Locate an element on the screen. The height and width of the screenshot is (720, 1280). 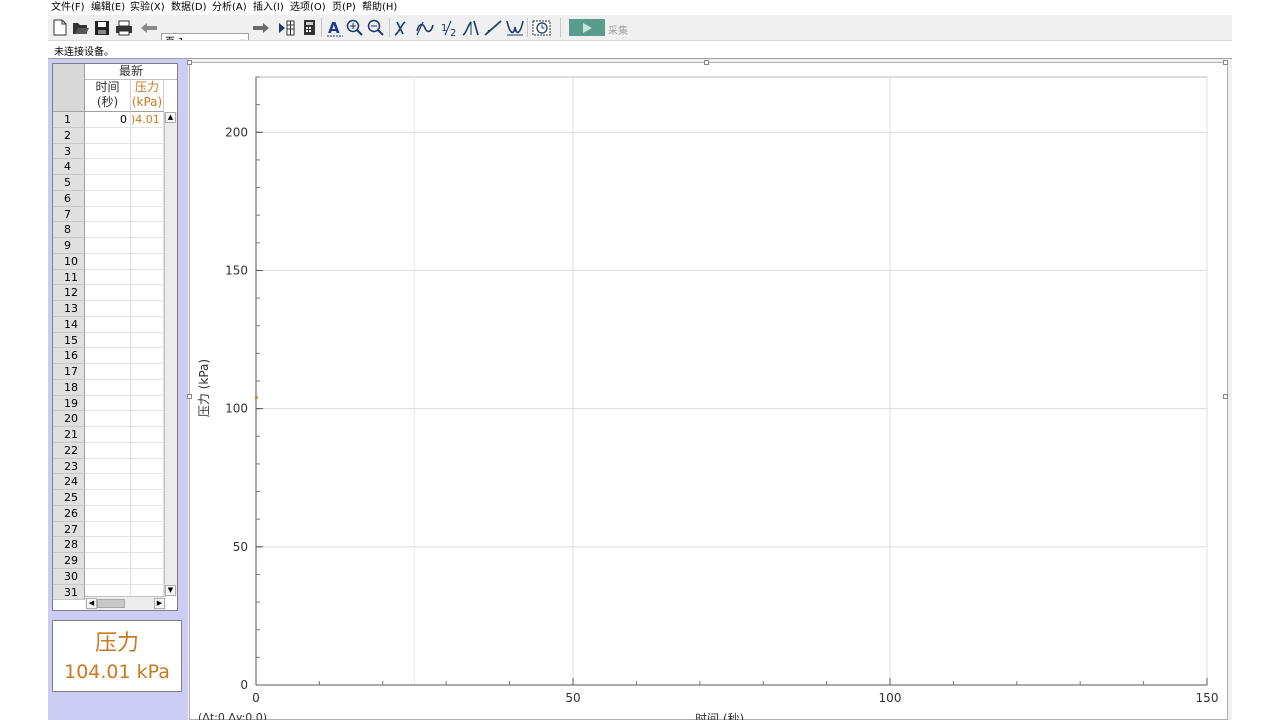
table-cell-pressure: )4.01 is located at coordinates (147, 120).